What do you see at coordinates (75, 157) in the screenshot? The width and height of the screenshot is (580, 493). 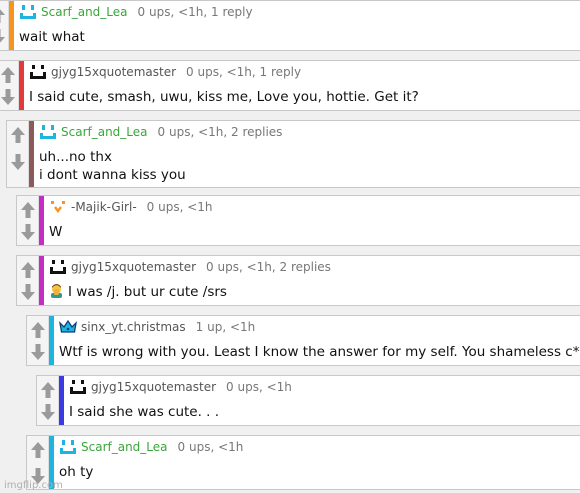 I see `comment-line: uh...no thx` at bounding box center [75, 157].